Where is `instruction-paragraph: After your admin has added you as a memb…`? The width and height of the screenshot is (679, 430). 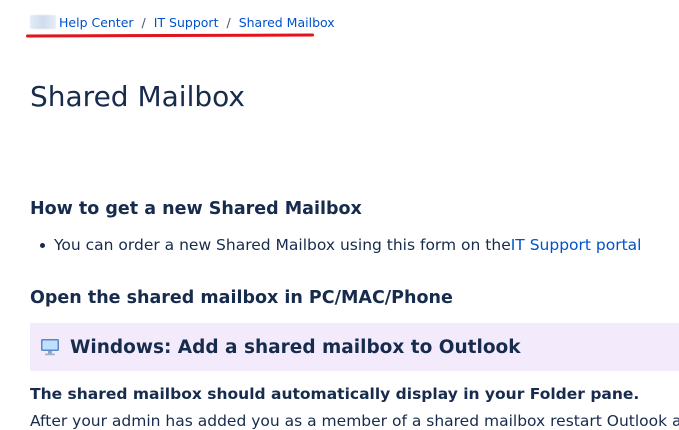
instruction-paragraph: After your admin has added you as a memb… is located at coordinates (354, 421).